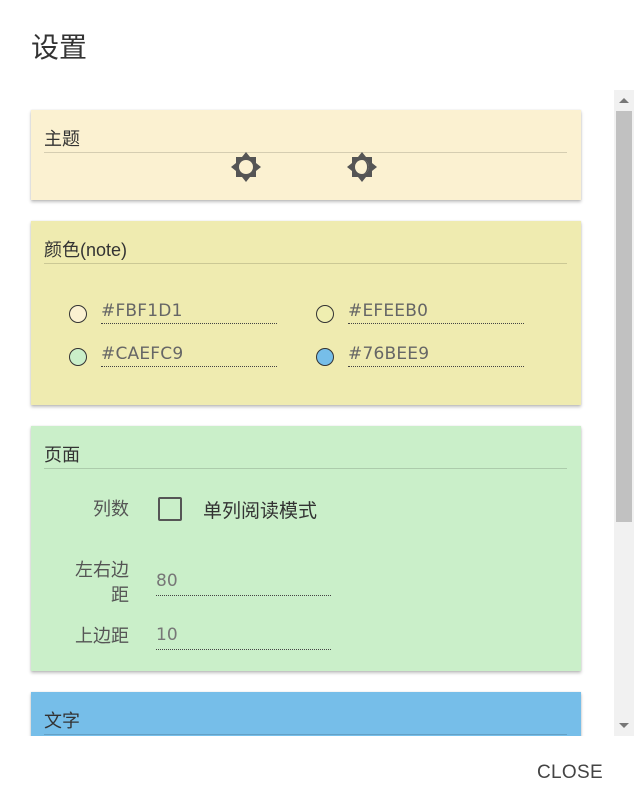 This screenshot has width=634, height=809. What do you see at coordinates (305, 455) in the screenshot?
I see `page-header: 页面` at bounding box center [305, 455].